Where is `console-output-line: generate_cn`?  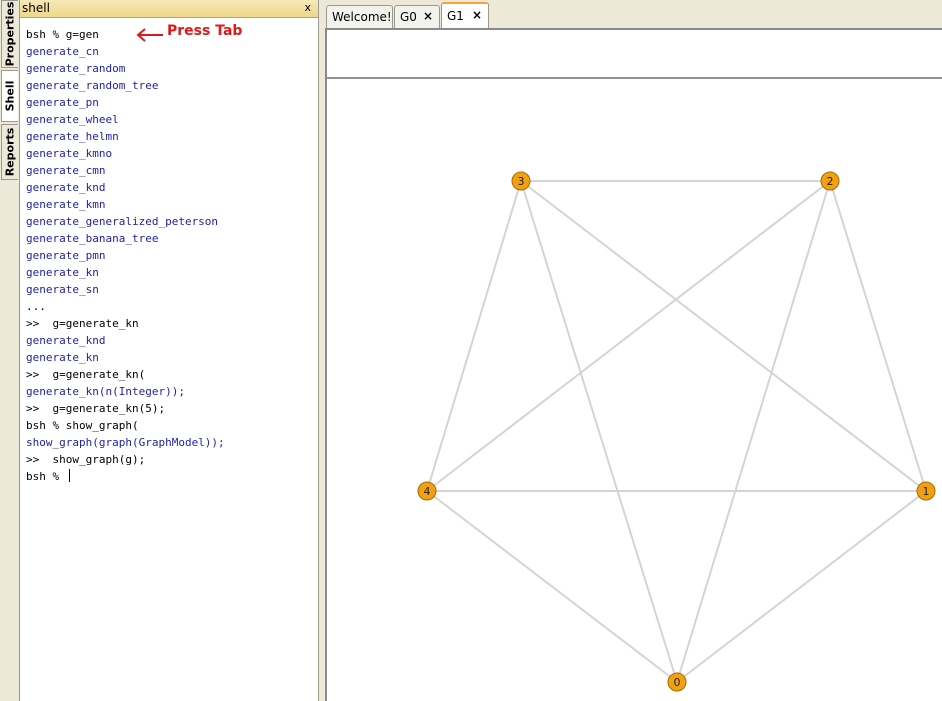 console-output-line: generate_cn is located at coordinates (62, 51).